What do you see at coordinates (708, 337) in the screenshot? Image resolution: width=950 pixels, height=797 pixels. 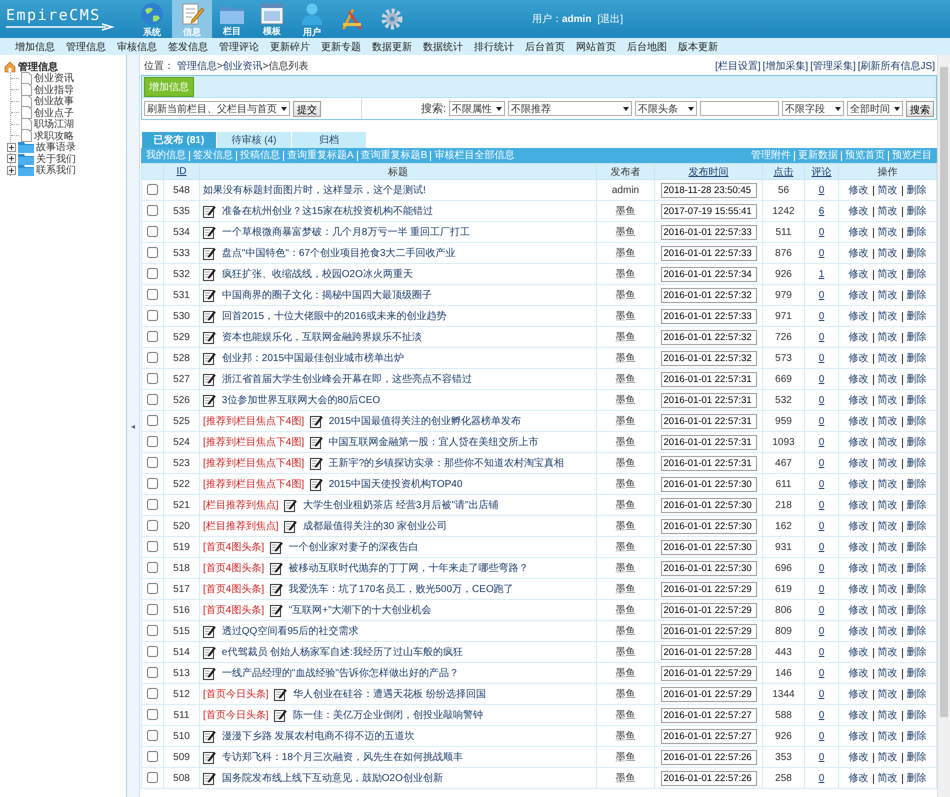 I see `date-field: 2016-01-01 22:57:32` at bounding box center [708, 337].